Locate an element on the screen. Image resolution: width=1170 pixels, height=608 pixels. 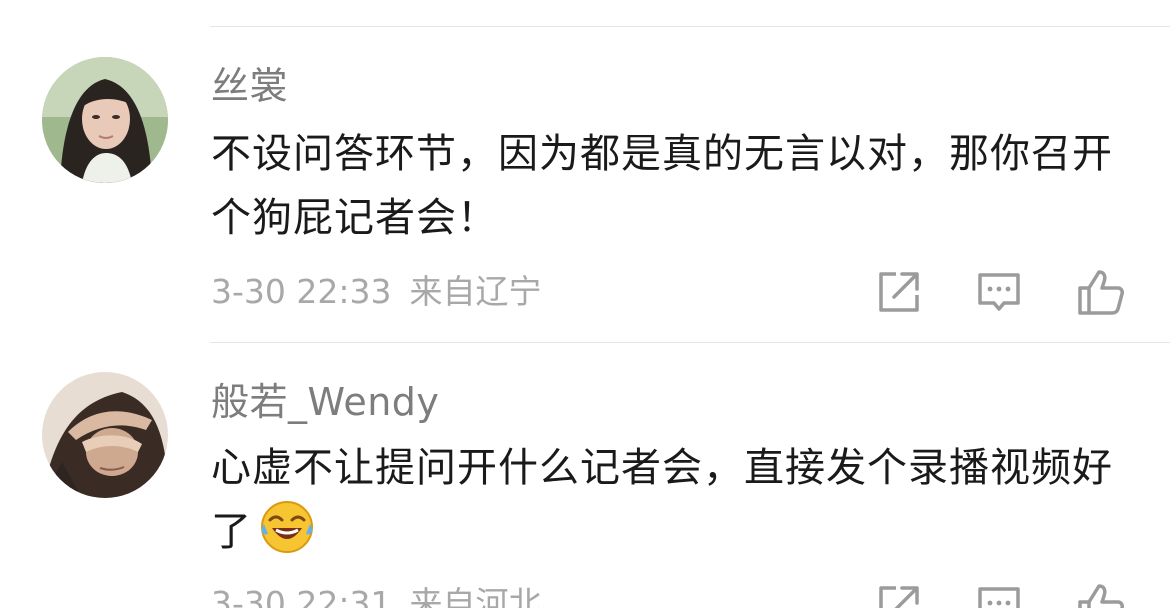
comment-text: 不设问答环节，因为都是真的无言以对，那你召开个狗屁记者会！ is located at coordinates (662, 186).